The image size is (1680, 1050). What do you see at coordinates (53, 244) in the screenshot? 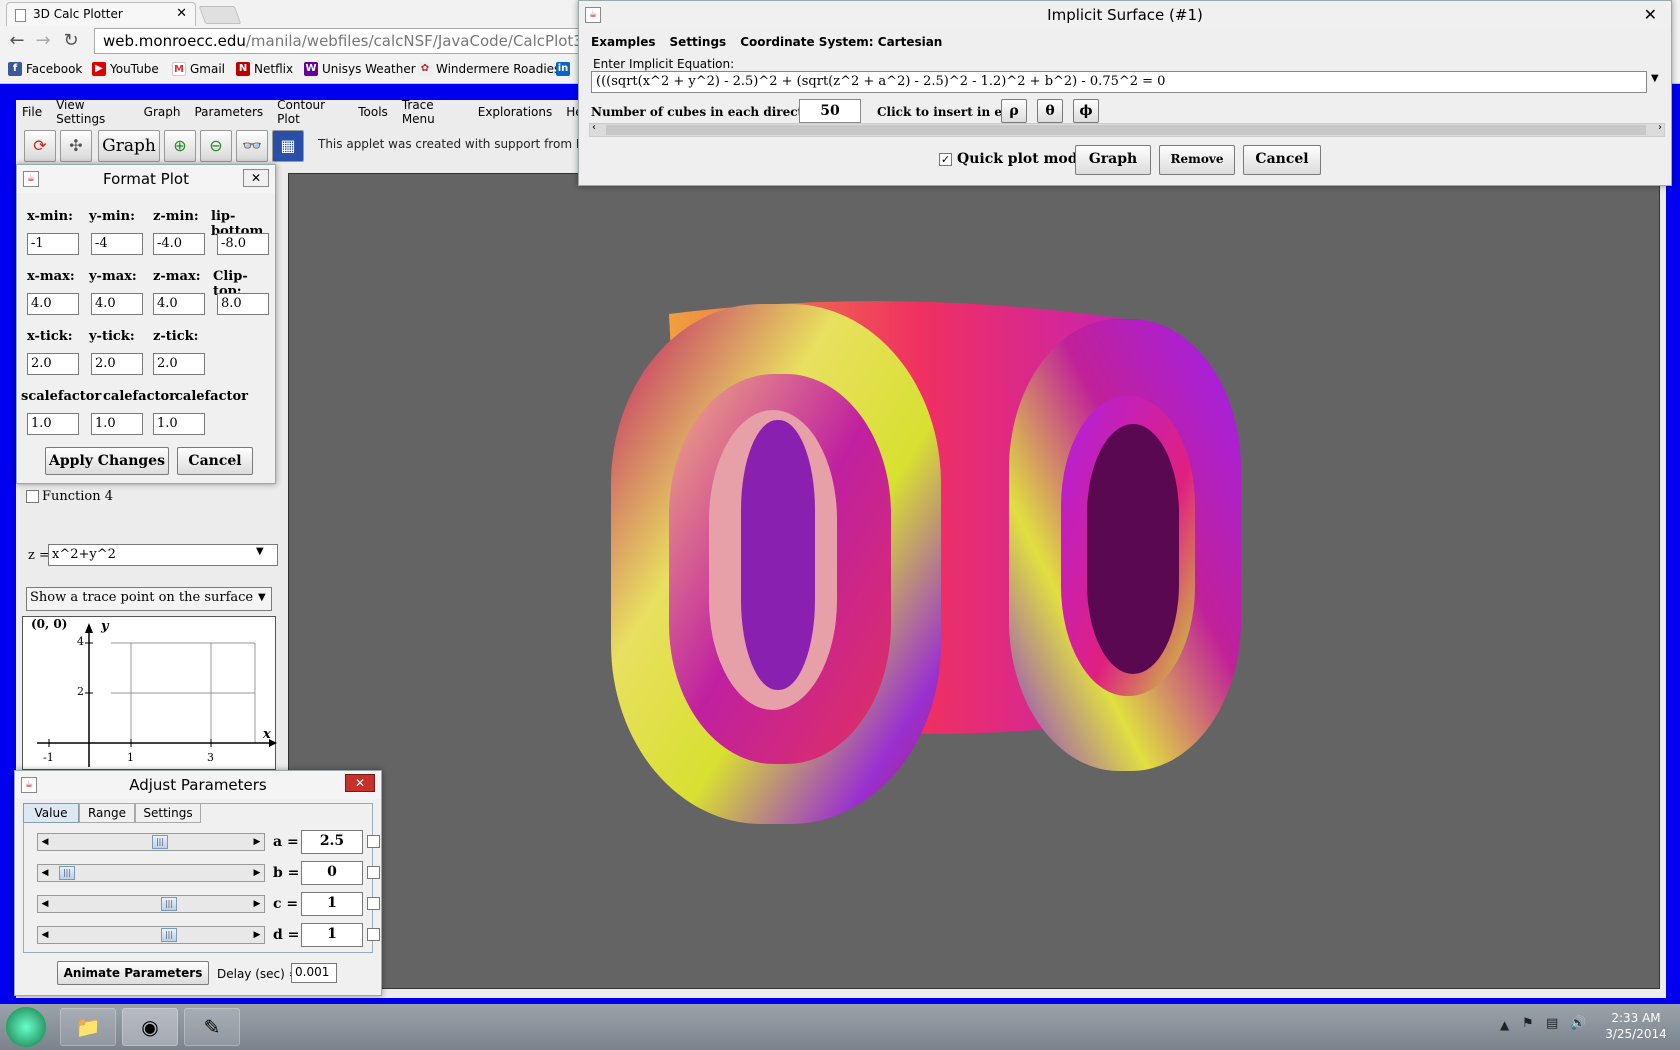
I see `x-min-field: -1` at bounding box center [53, 244].